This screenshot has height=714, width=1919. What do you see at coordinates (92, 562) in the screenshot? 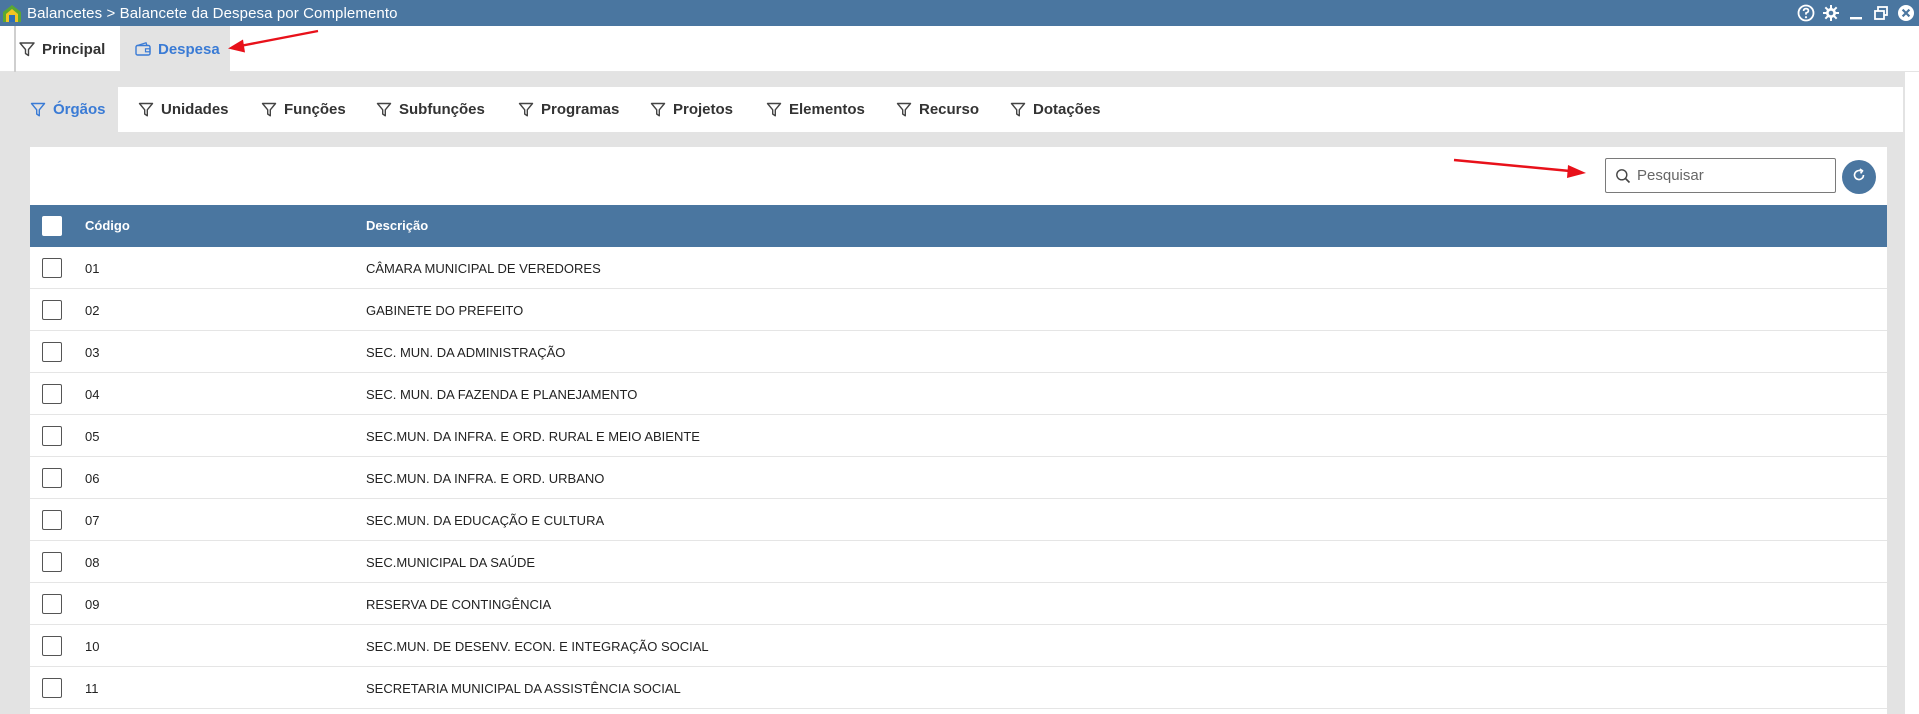
I see `row-code: 08` at bounding box center [92, 562].